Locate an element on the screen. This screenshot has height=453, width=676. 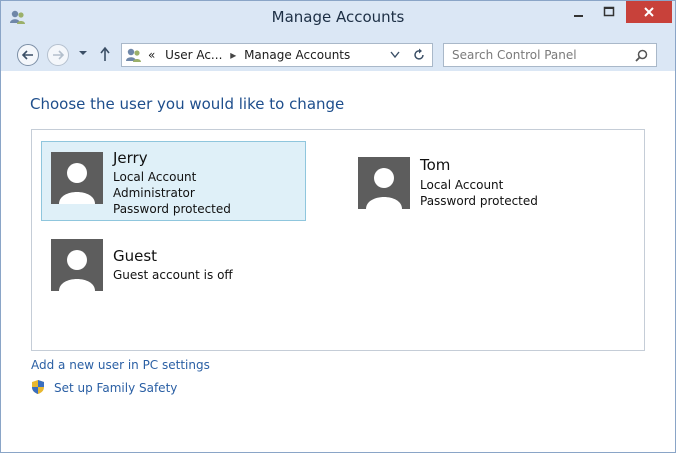
back-button is located at coordinates (28, 55).